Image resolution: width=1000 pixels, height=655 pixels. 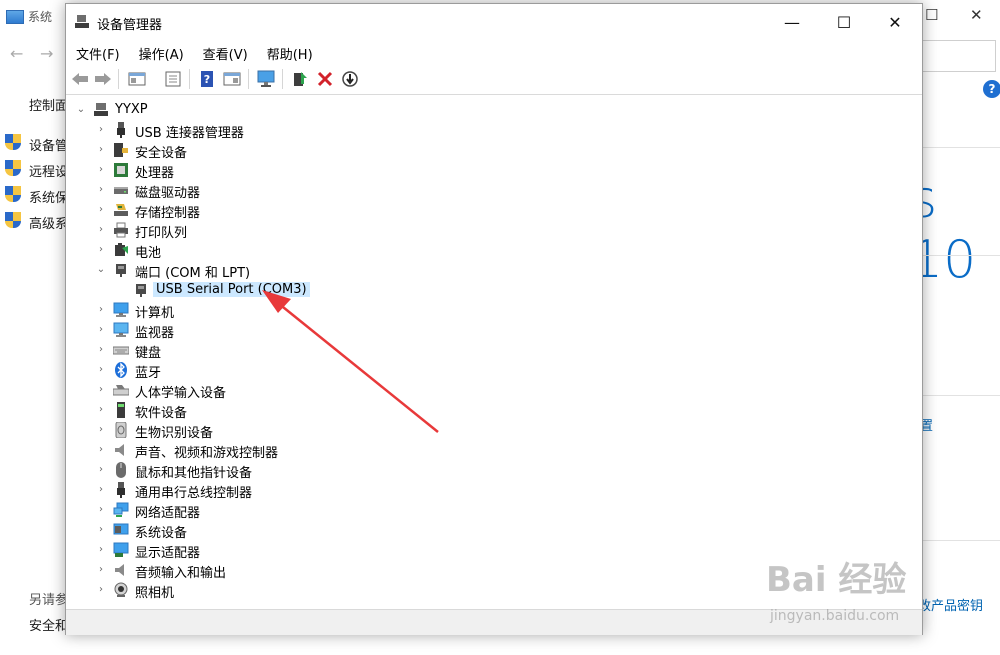 I want to click on annotation-arrow, so click(x=350, y=361).